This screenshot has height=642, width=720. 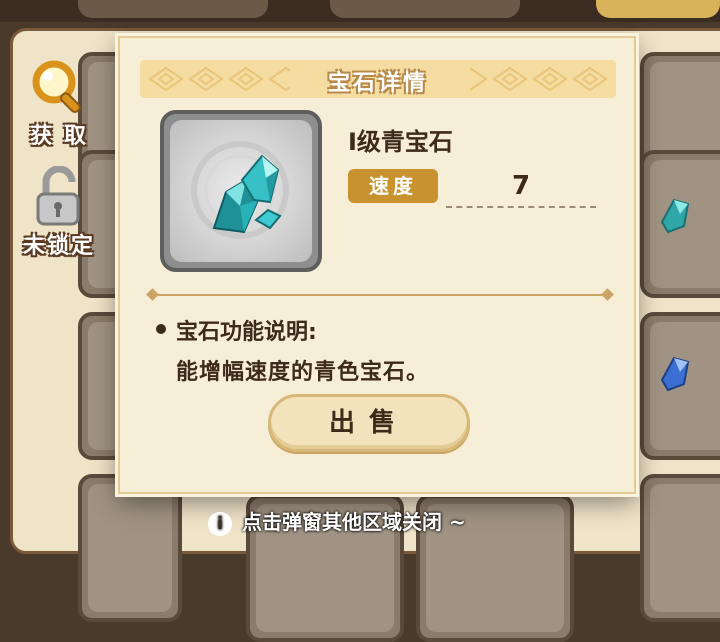 I want to click on divider, so click(x=380, y=294).